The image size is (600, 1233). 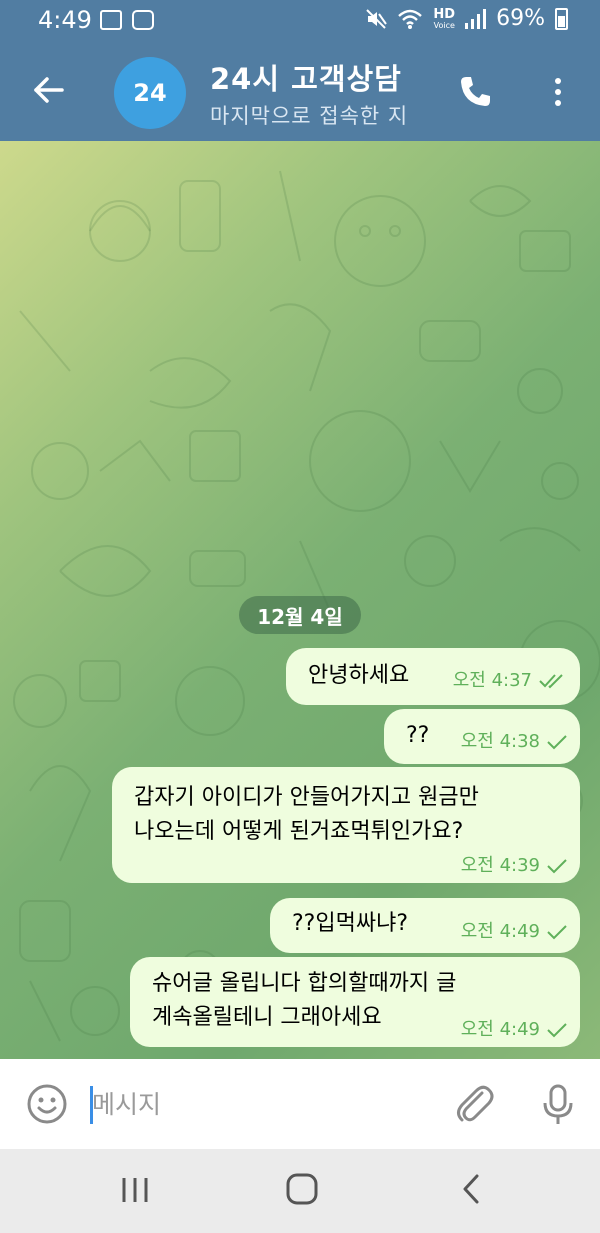 I want to click on more-vertical-icon, so click(x=558, y=92).